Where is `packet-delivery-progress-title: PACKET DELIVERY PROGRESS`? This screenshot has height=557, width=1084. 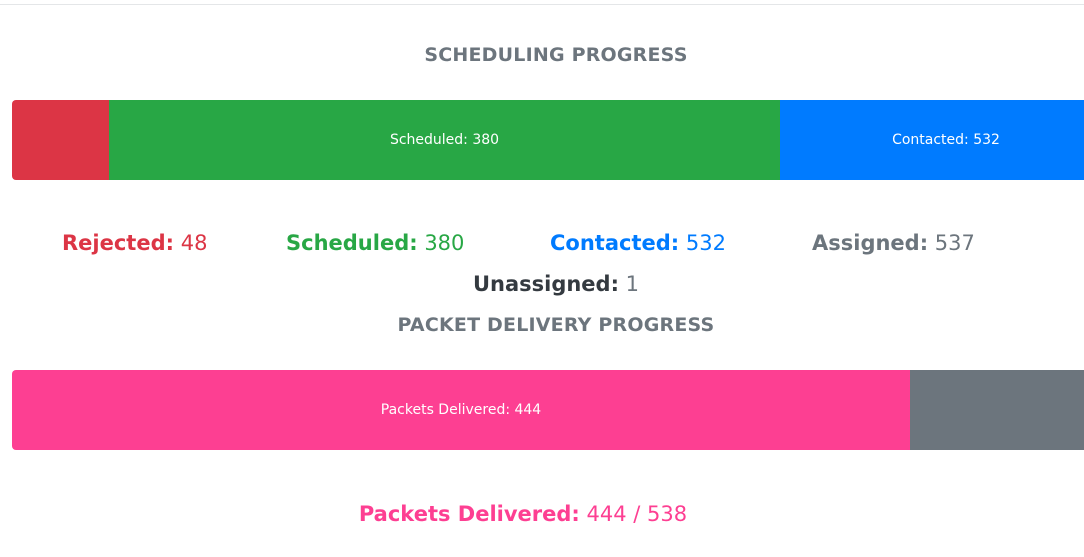
packet-delivery-progress-title: PACKET DELIVERY PROGRESS is located at coordinates (556, 325).